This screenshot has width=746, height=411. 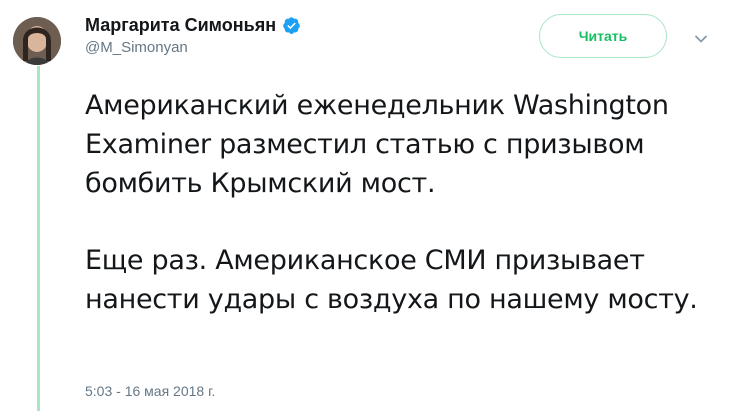 I want to click on display-name: Маргарита Симоньян, so click(x=180, y=25).